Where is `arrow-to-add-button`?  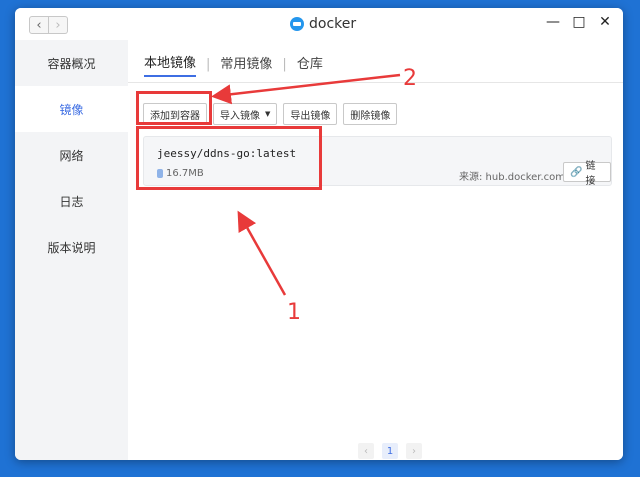 arrow-to-add-button is located at coordinates (306, 89).